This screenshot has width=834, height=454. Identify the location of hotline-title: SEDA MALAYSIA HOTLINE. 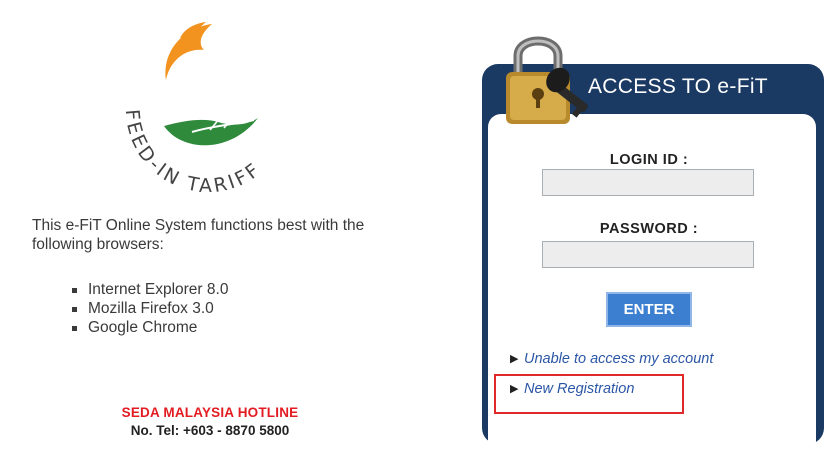
(210, 412).